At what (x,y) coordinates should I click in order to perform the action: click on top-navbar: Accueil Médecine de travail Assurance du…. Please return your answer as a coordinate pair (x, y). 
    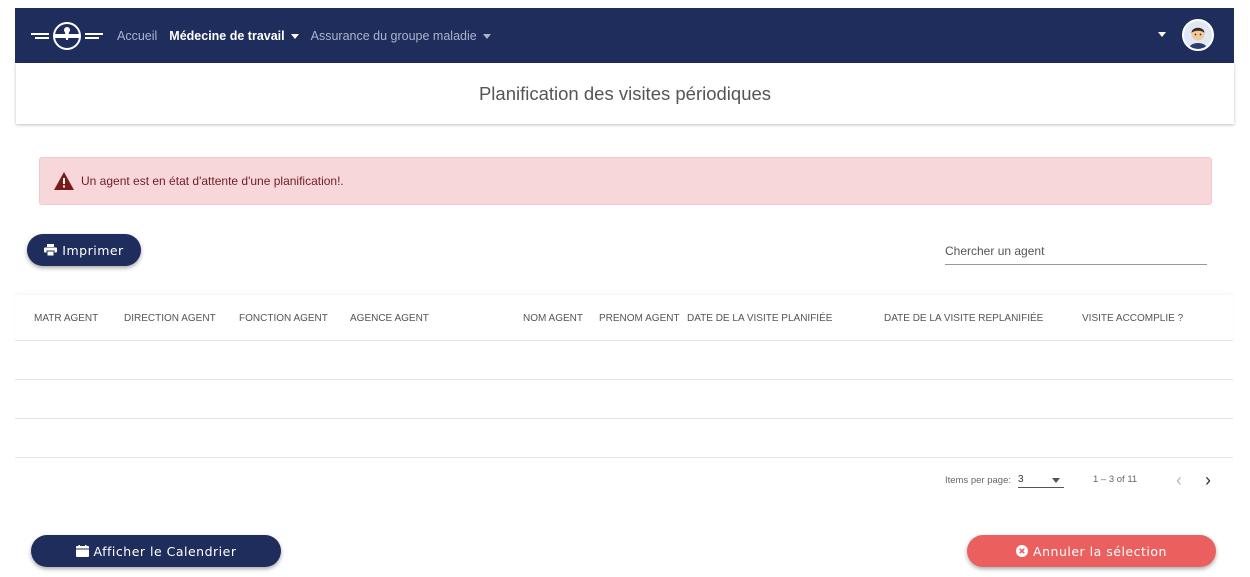
    Looking at the image, I should click on (624, 35).